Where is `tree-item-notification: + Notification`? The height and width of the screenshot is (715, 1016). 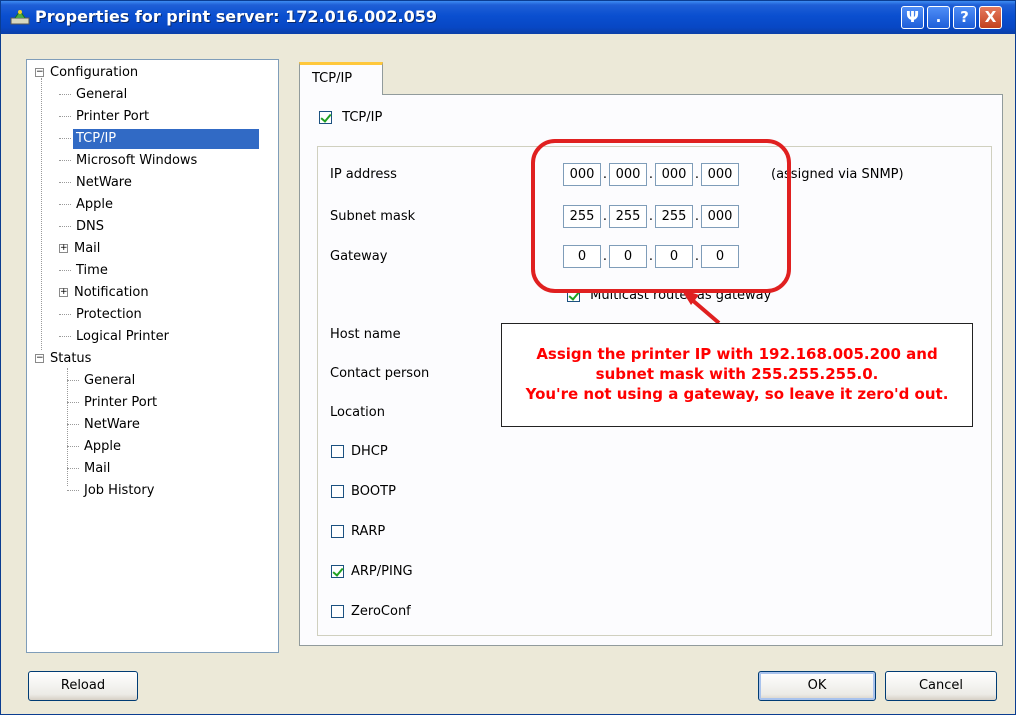
tree-item-notification: + Notification is located at coordinates (105, 293).